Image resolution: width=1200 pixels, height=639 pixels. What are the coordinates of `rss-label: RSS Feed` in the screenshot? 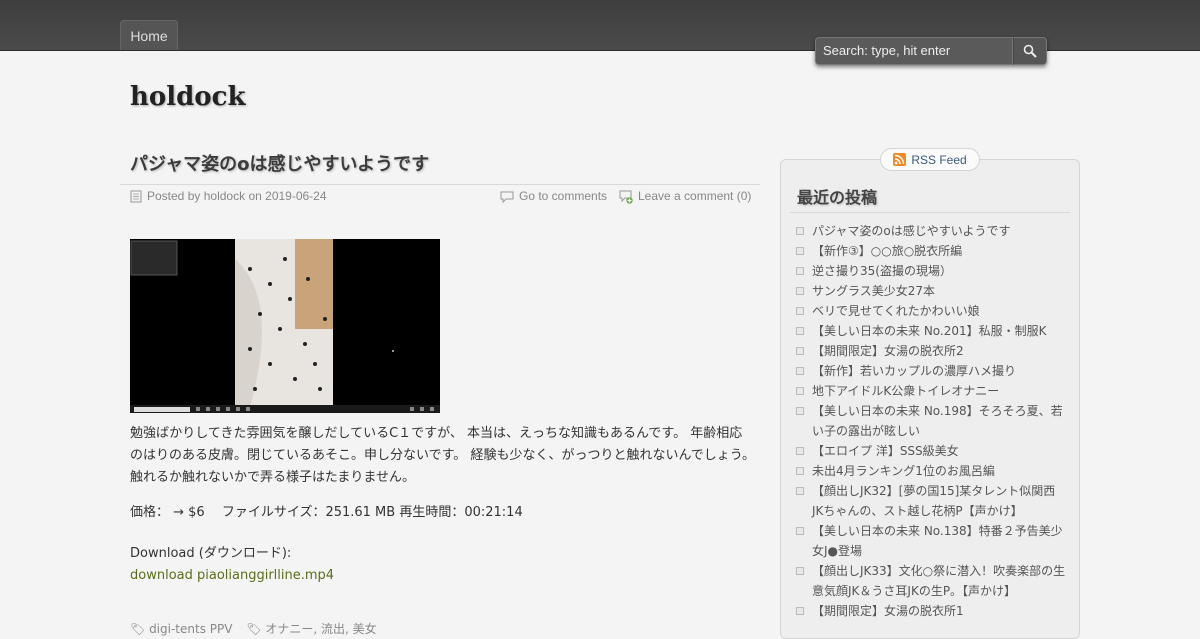 It's located at (938, 160).